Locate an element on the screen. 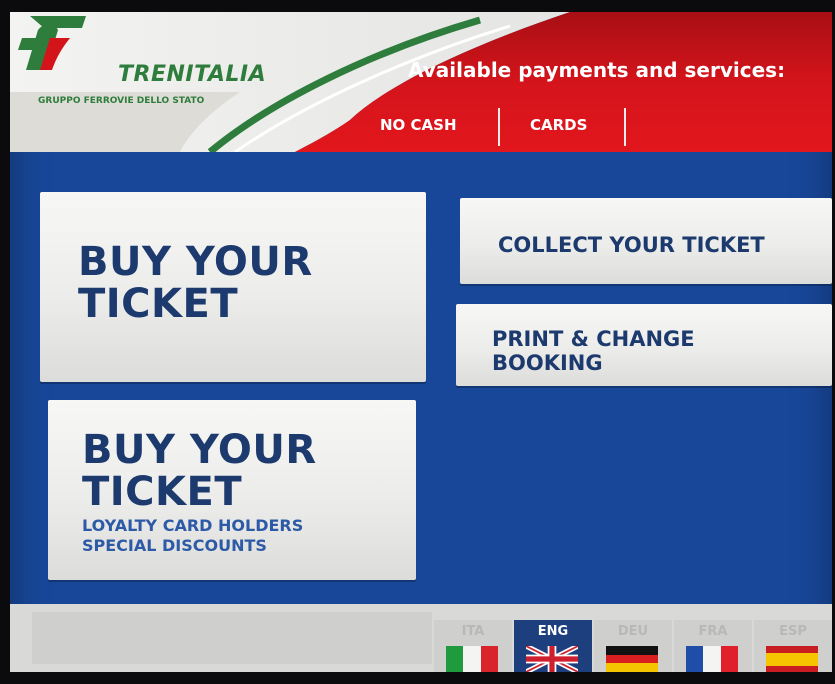  buy-ticket-button: BUY YOUR TICKET is located at coordinates (233, 287).